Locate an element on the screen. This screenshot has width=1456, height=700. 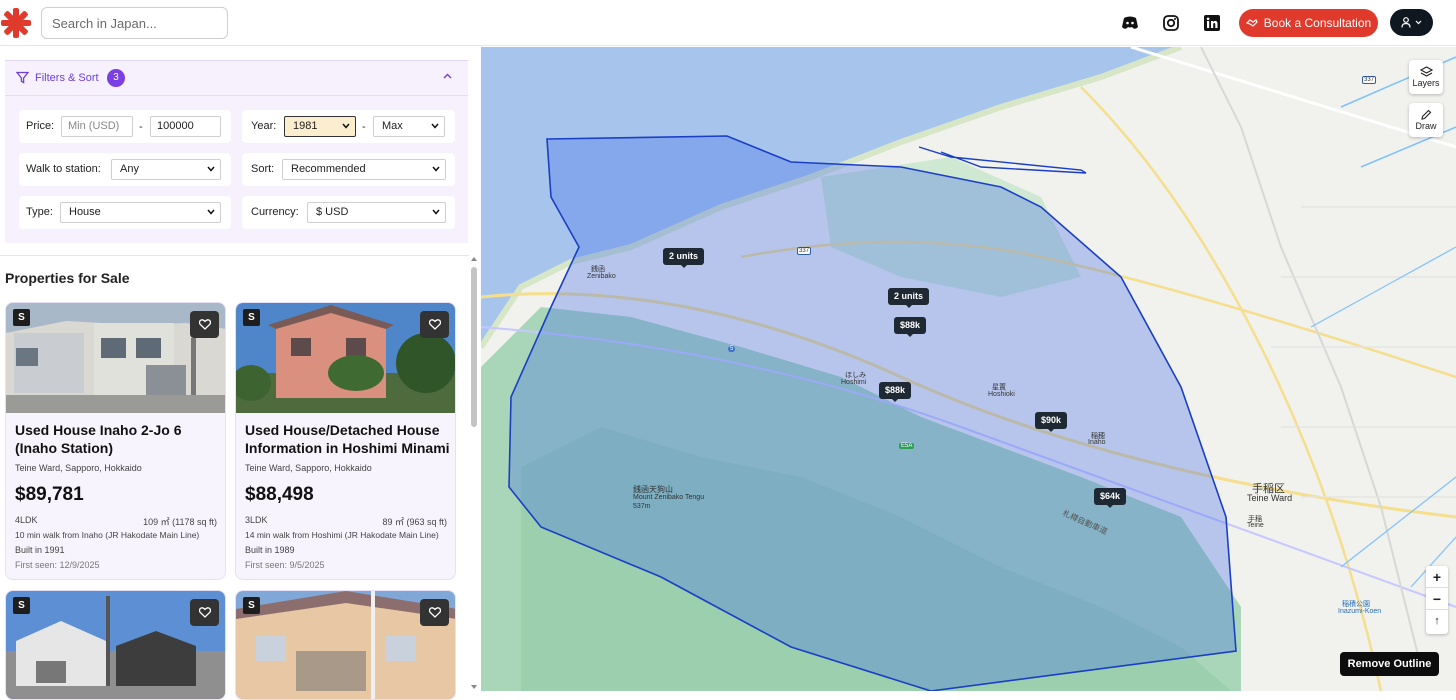
scroll-thumb is located at coordinates (474, 347).